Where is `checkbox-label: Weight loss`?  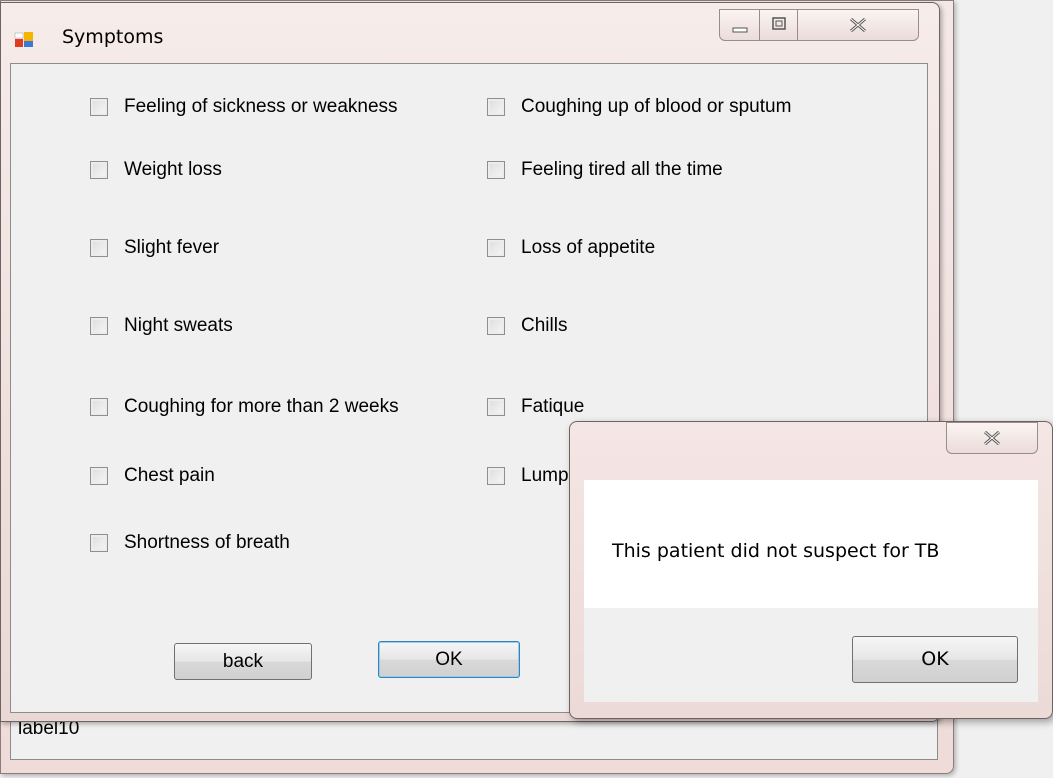 checkbox-label: Weight loss is located at coordinates (173, 169).